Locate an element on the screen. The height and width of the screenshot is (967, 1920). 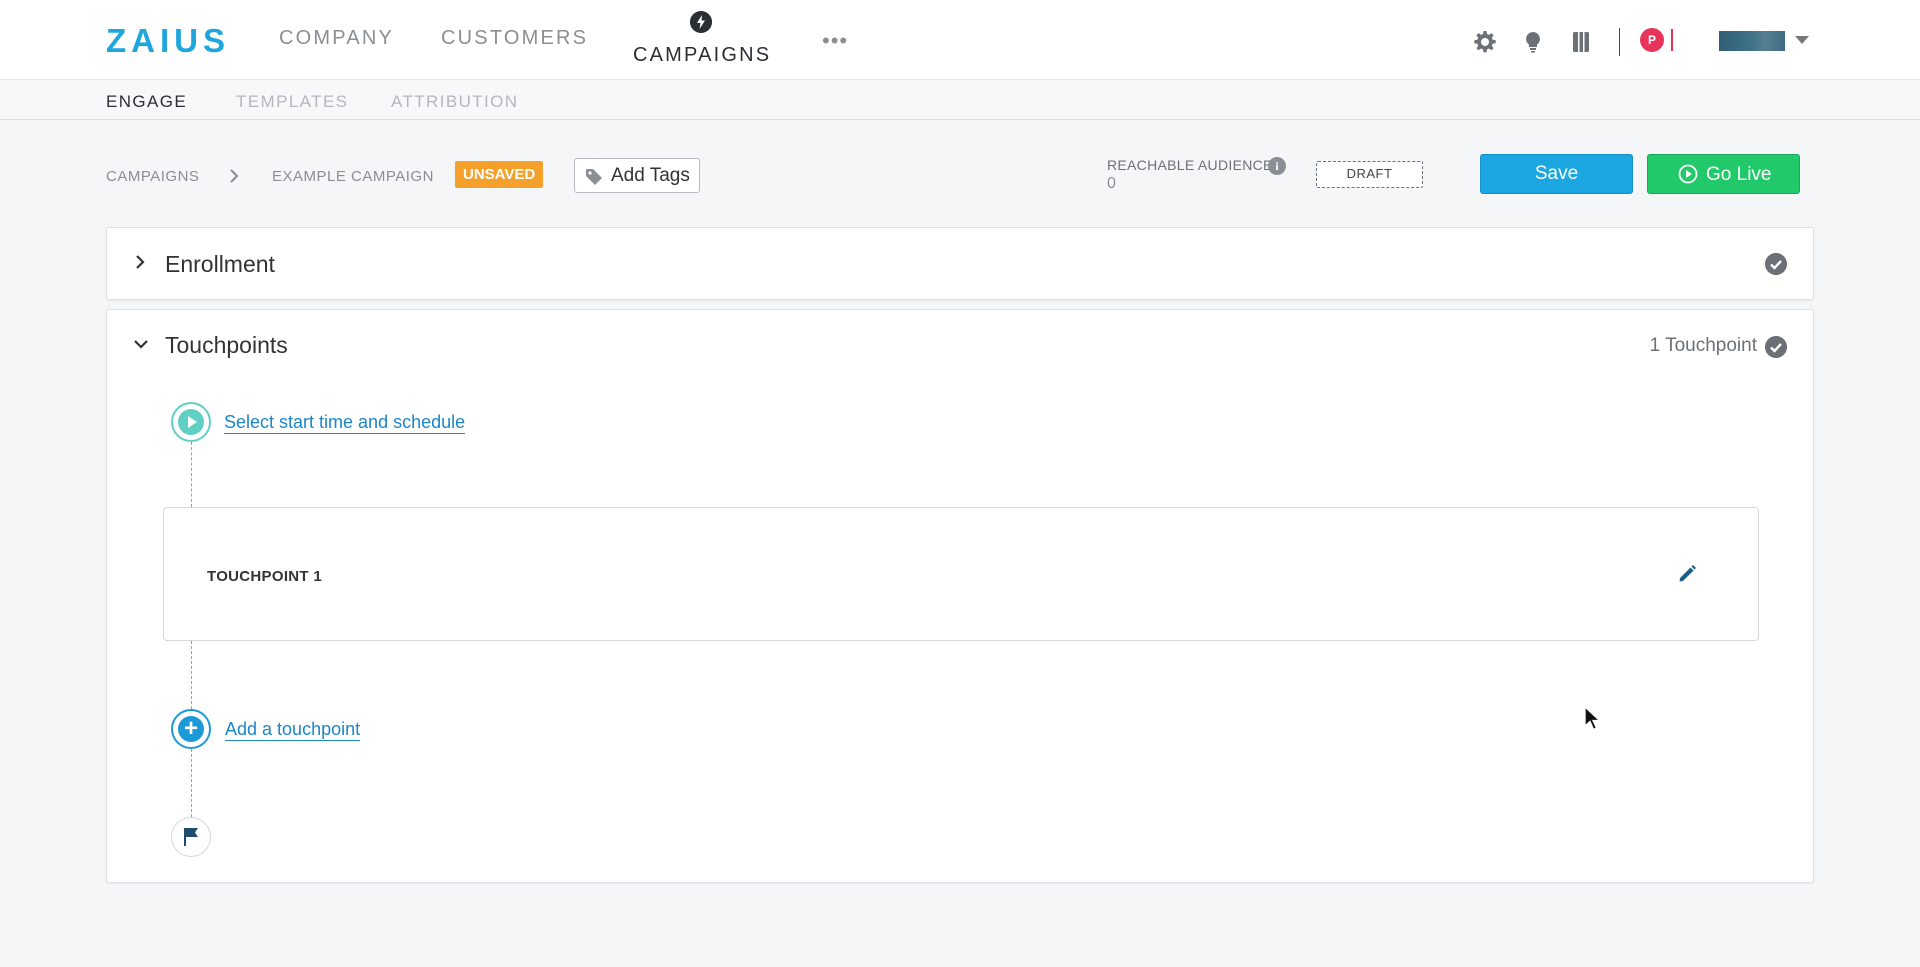
touchpoint-count: 1 Touchpoint is located at coordinates (1703, 345).